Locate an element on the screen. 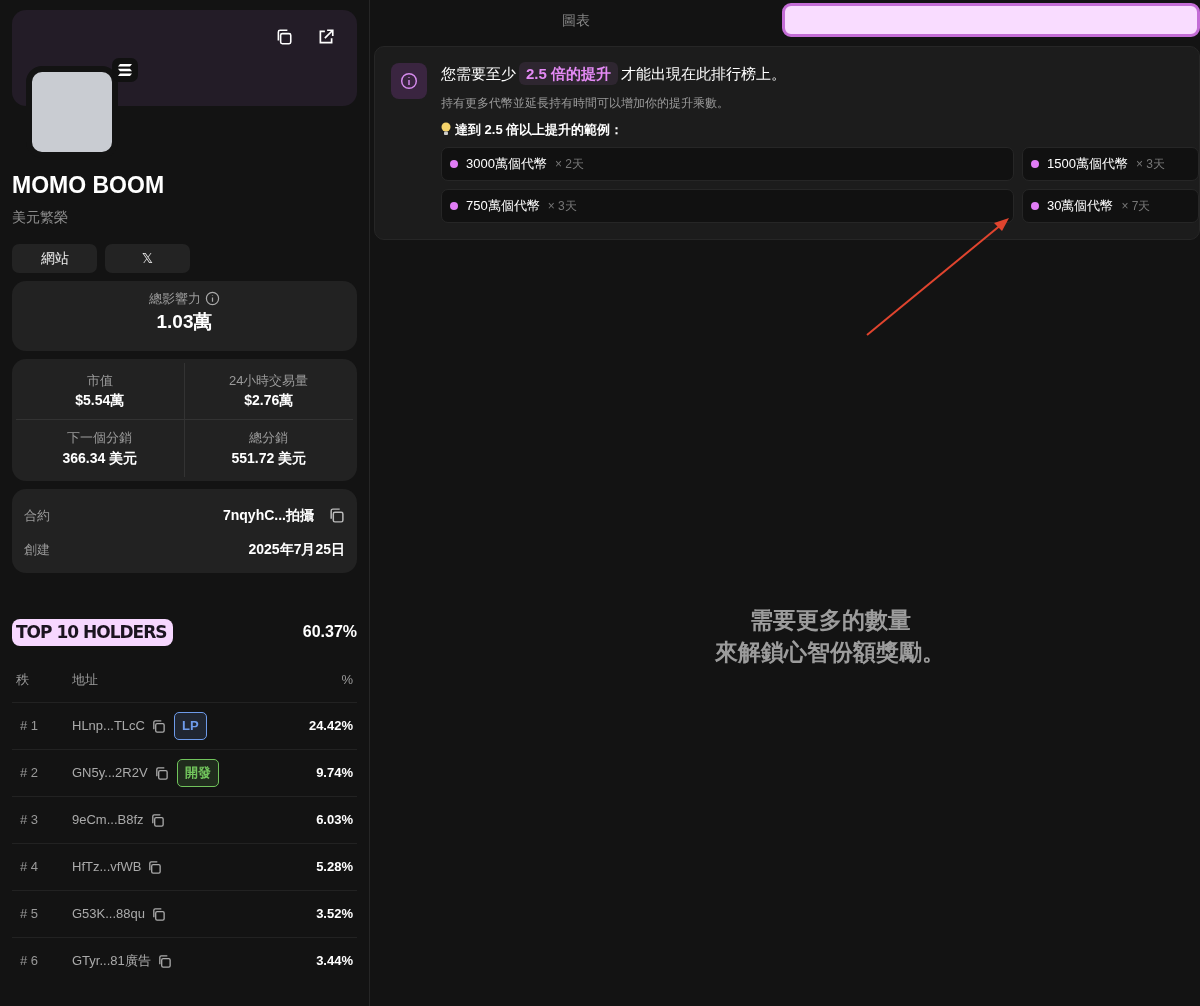  empty-state-text: 來解鎖心智份額獎勵。 is located at coordinates (830, 653).